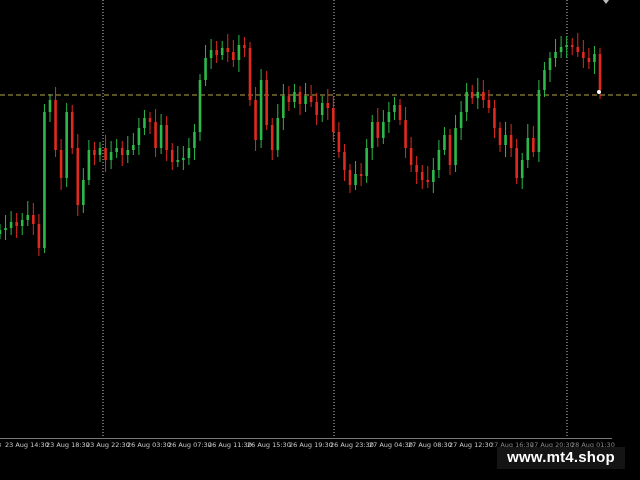 The width and height of the screenshot is (640, 480). Describe the element at coordinates (606, 2) in the screenshot. I see `chart-shift-arrow-icon` at that location.